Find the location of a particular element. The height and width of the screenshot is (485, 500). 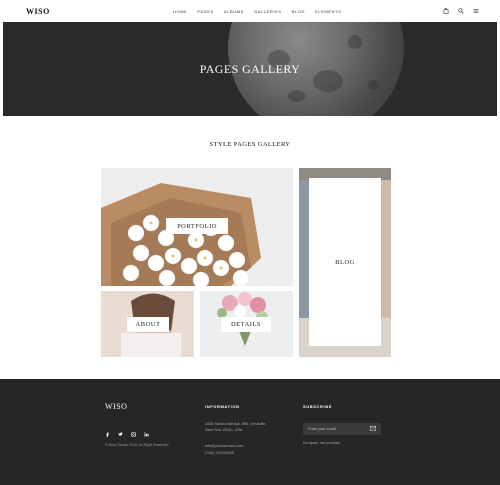

contact-email: info@yourdomain.com is located at coordinates (224, 446).